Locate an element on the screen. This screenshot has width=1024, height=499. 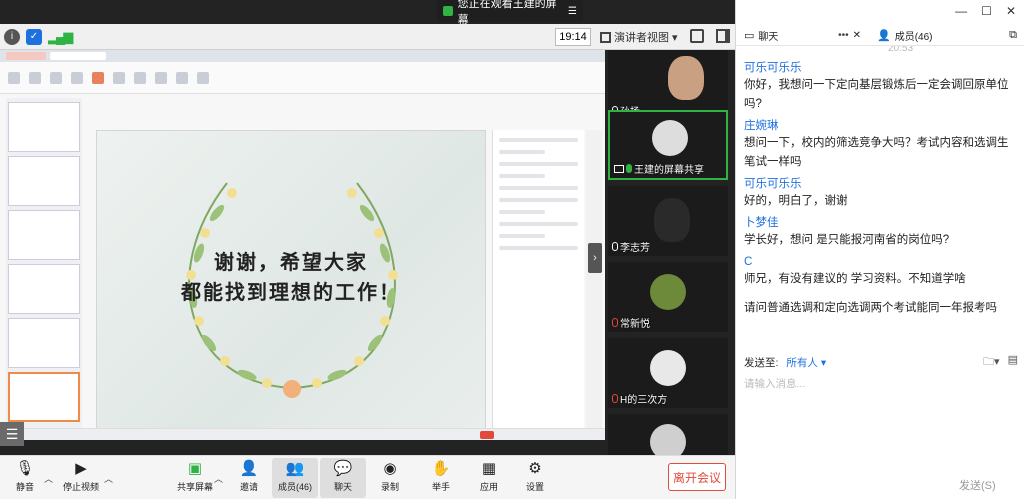
folder-icon: 🗀▾ is located at coordinates (991, 362).